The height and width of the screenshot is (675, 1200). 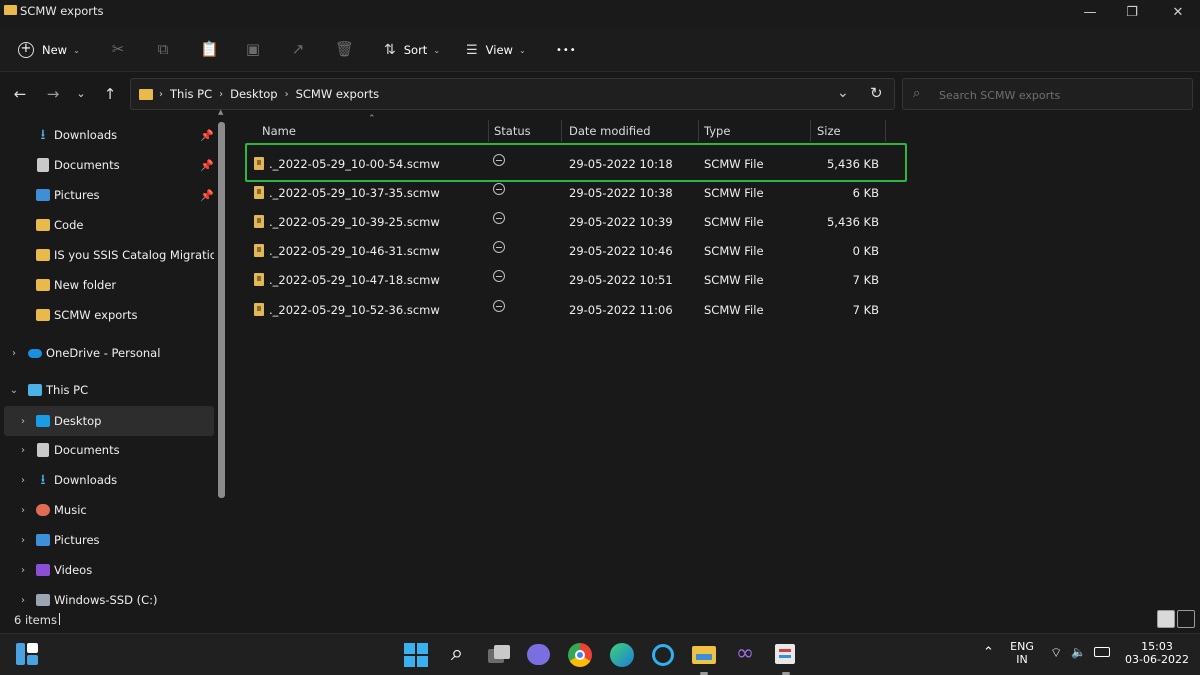 I want to click on column-name: Name, so click(x=279, y=131).